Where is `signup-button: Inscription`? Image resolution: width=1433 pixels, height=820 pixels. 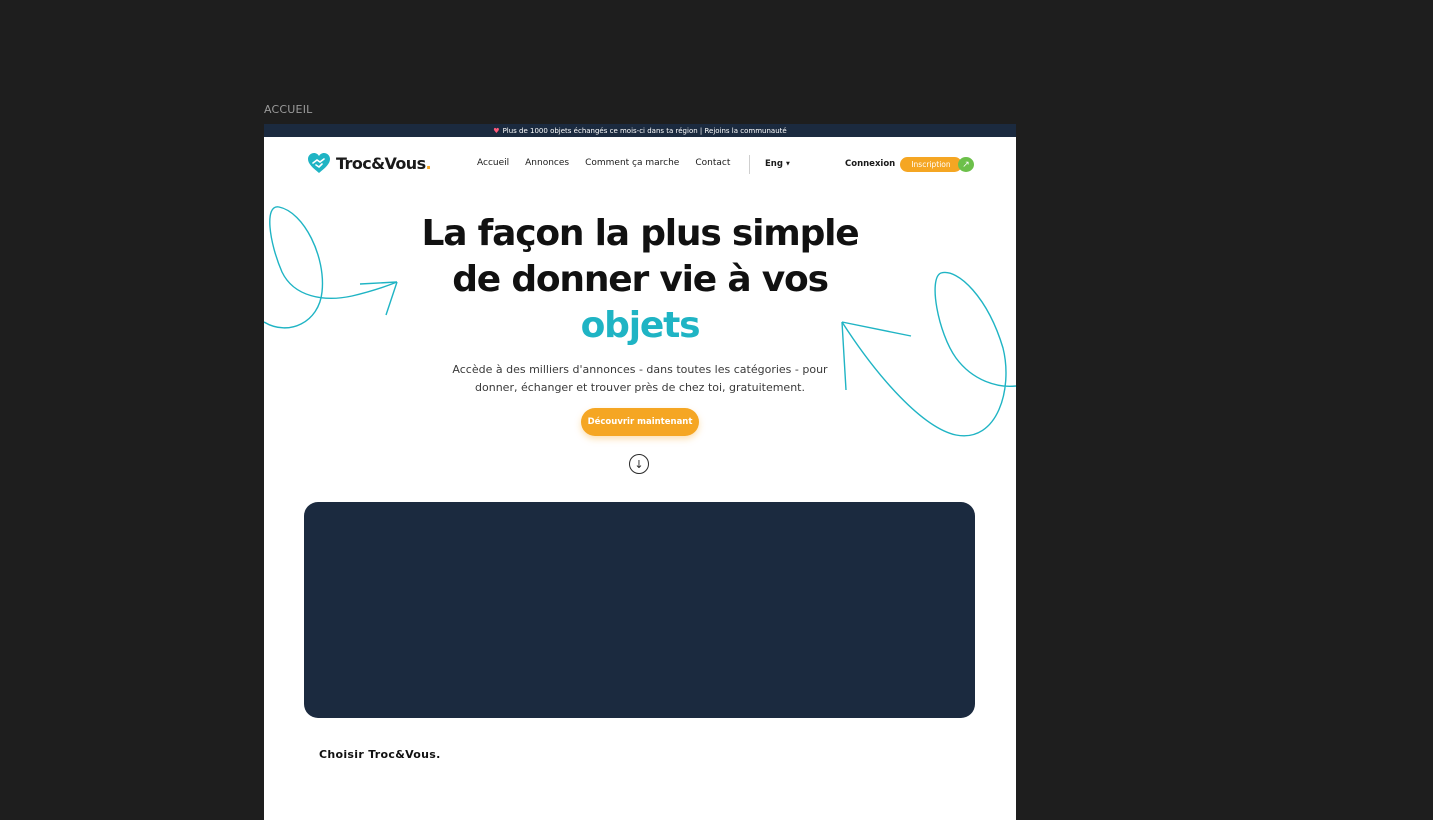
signup-button: Inscription is located at coordinates (931, 164).